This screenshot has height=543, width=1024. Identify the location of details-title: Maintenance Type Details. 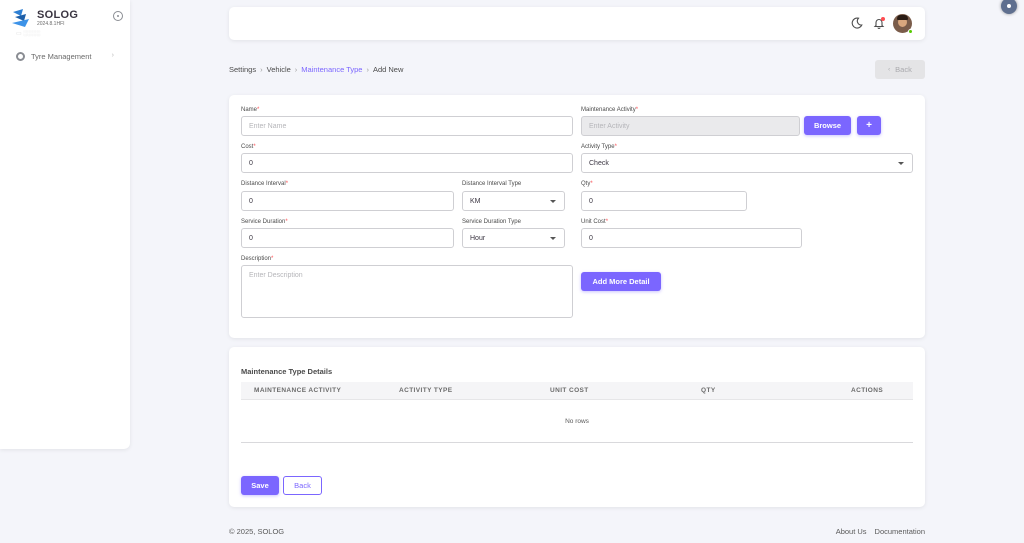
(287, 371).